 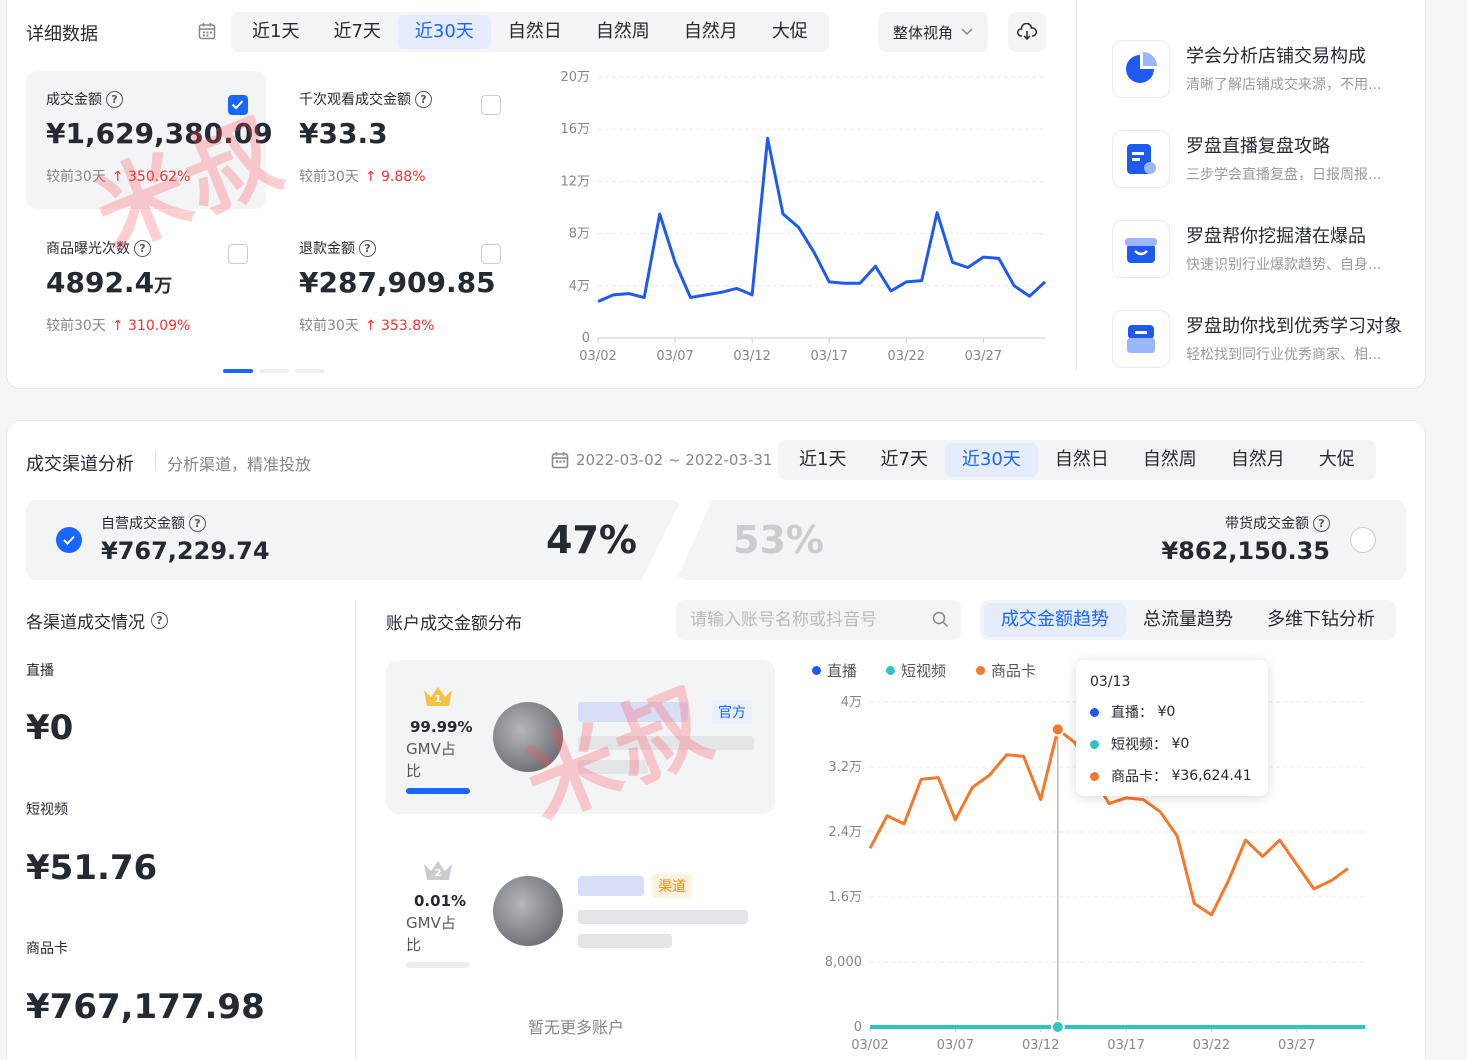 What do you see at coordinates (1132, 777) in the screenshot?
I see `tooltip-series-name: 商品卡` at bounding box center [1132, 777].